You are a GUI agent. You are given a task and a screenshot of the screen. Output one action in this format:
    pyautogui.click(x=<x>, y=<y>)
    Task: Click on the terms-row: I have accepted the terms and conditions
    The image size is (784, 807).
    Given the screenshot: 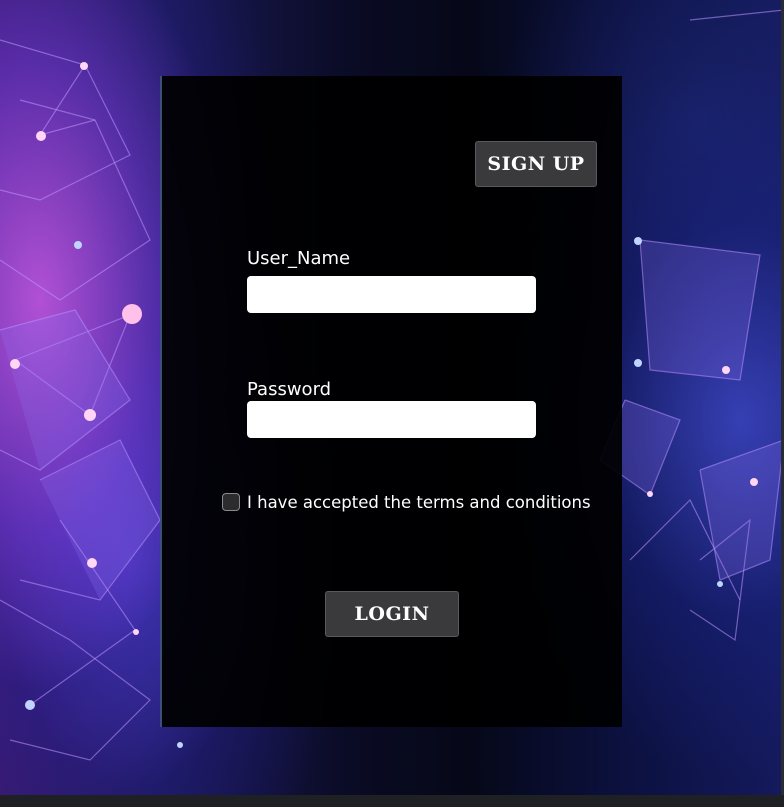 What is the action you would take?
    pyautogui.click(x=406, y=502)
    